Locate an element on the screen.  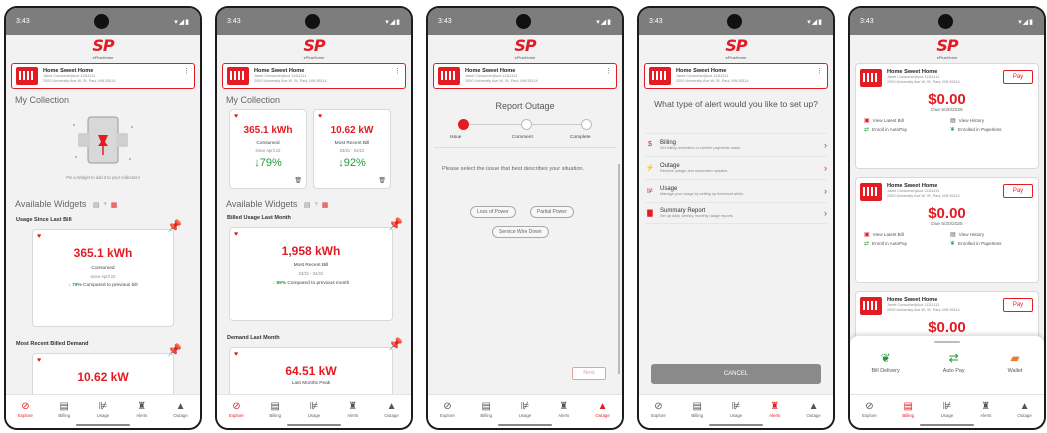
sheet-handle is located at coordinates (947, 342).